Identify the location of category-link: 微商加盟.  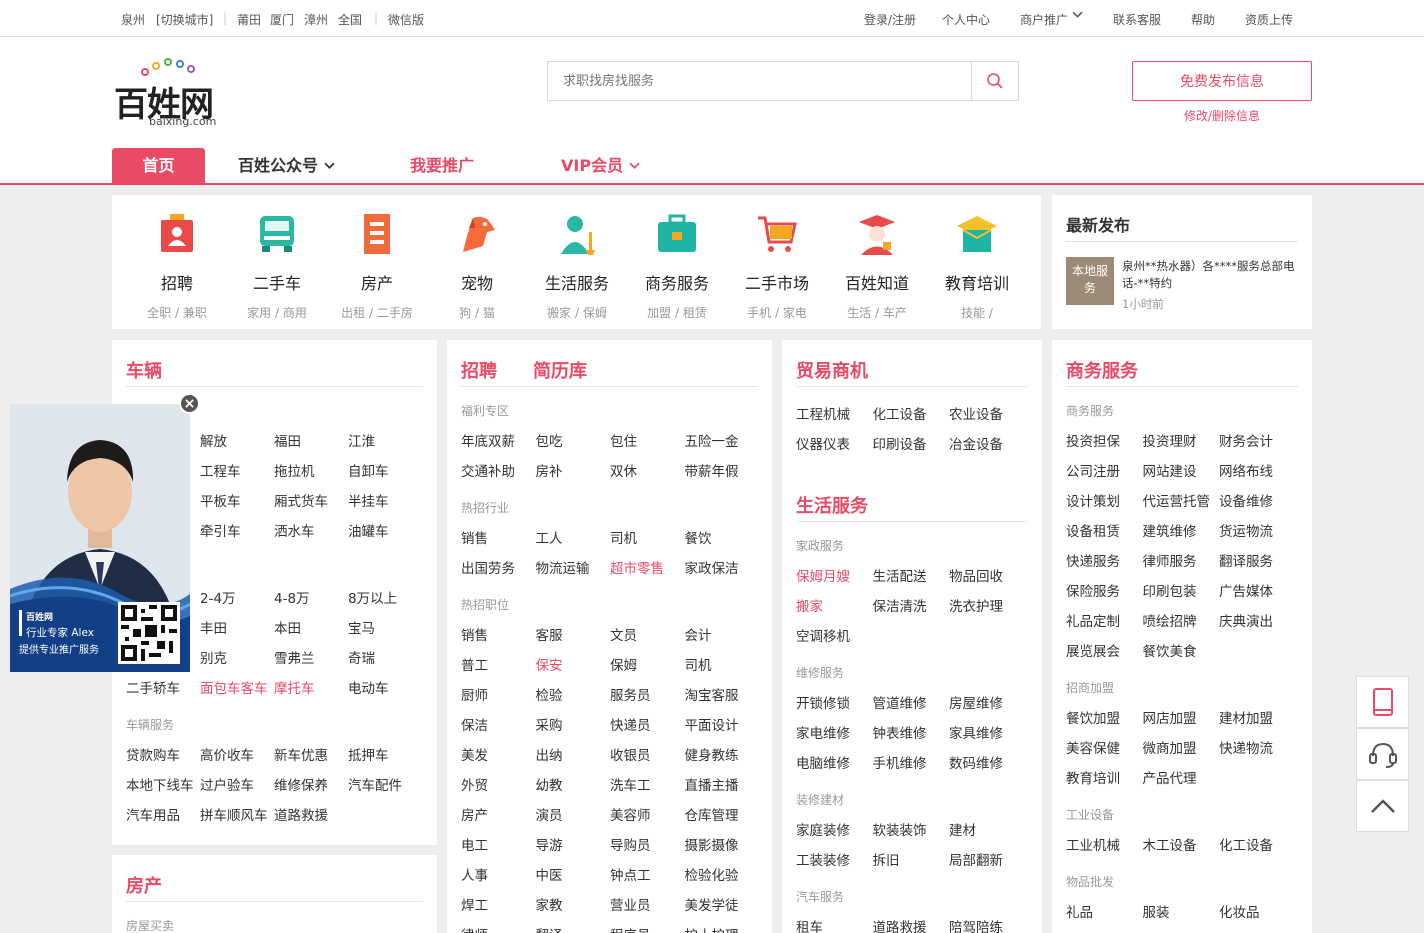
(1170, 747).